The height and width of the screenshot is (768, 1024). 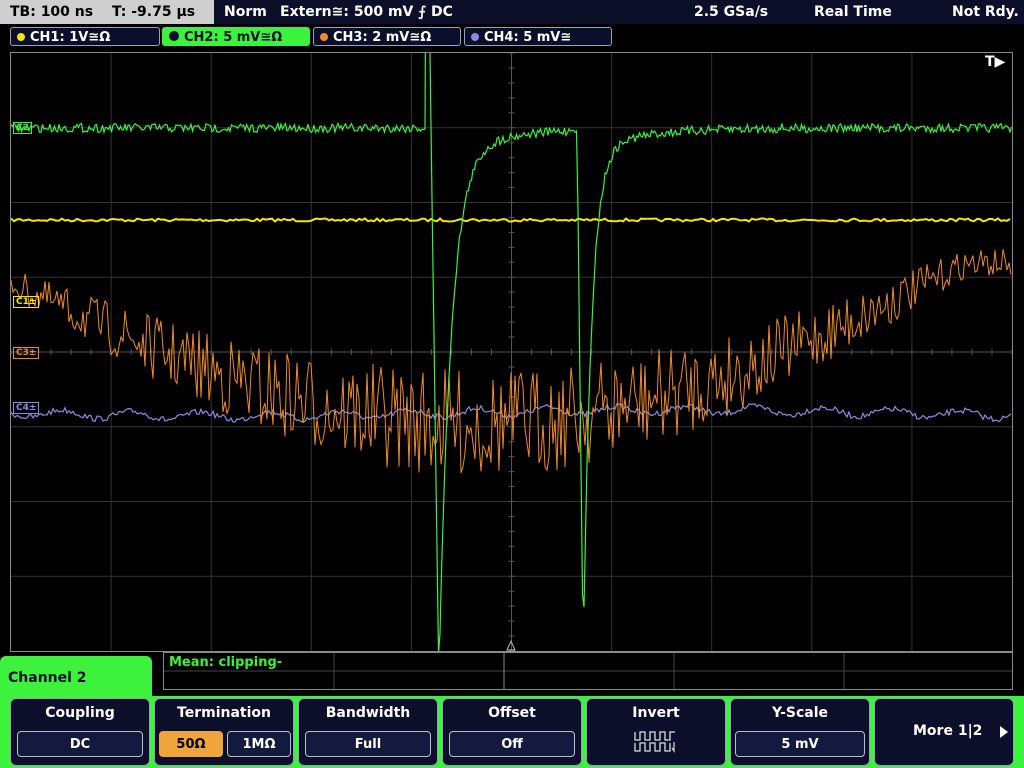 I want to click on ch1-dot-icon, so click(x=21, y=37).